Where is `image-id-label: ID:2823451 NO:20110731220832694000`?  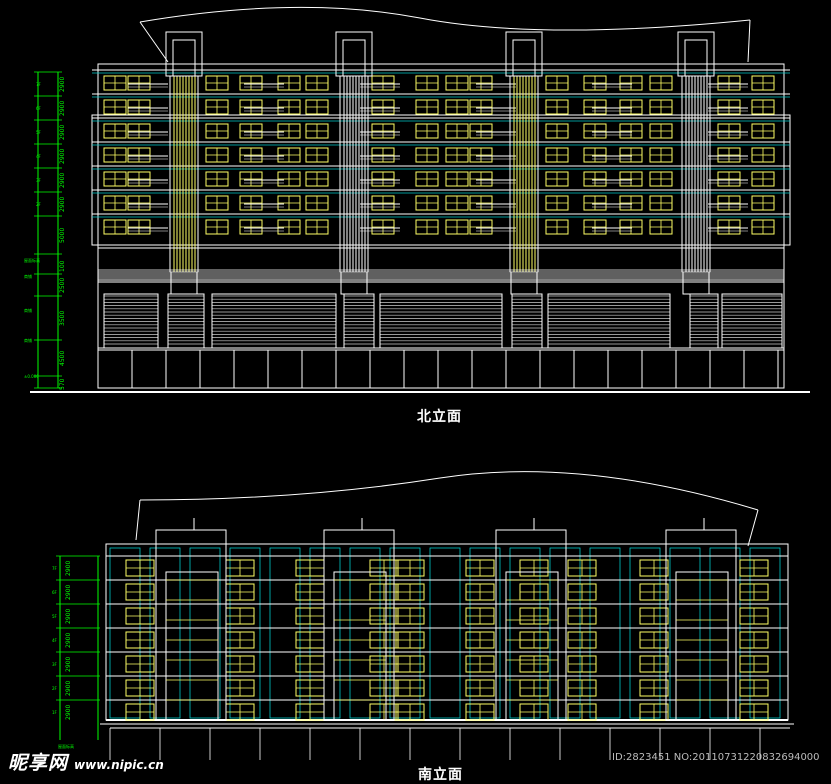
image-id-label: ID:2823451 NO:20110731220832694000 is located at coordinates (716, 757).